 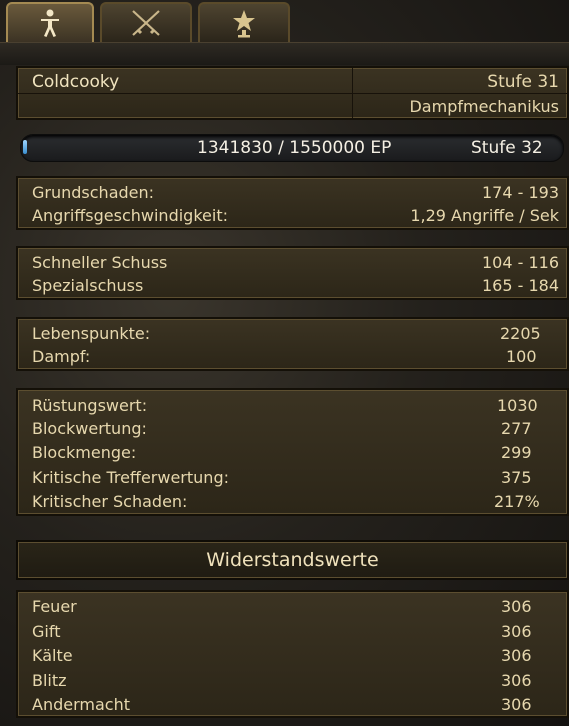 I want to click on resistance-poison-value: 306, so click(x=516, y=631).